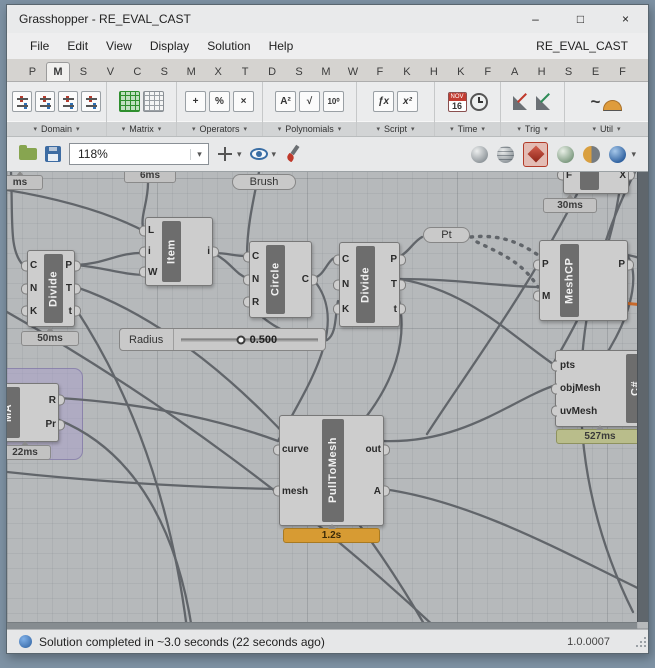  Describe the element at coordinates (154, 231) in the screenshot. I see `port-input-L: L` at that location.